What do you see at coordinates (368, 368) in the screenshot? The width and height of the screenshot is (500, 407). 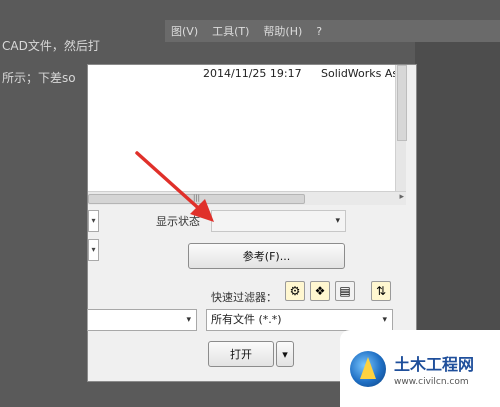 I see `civilcn-logo-icon` at bounding box center [368, 368].